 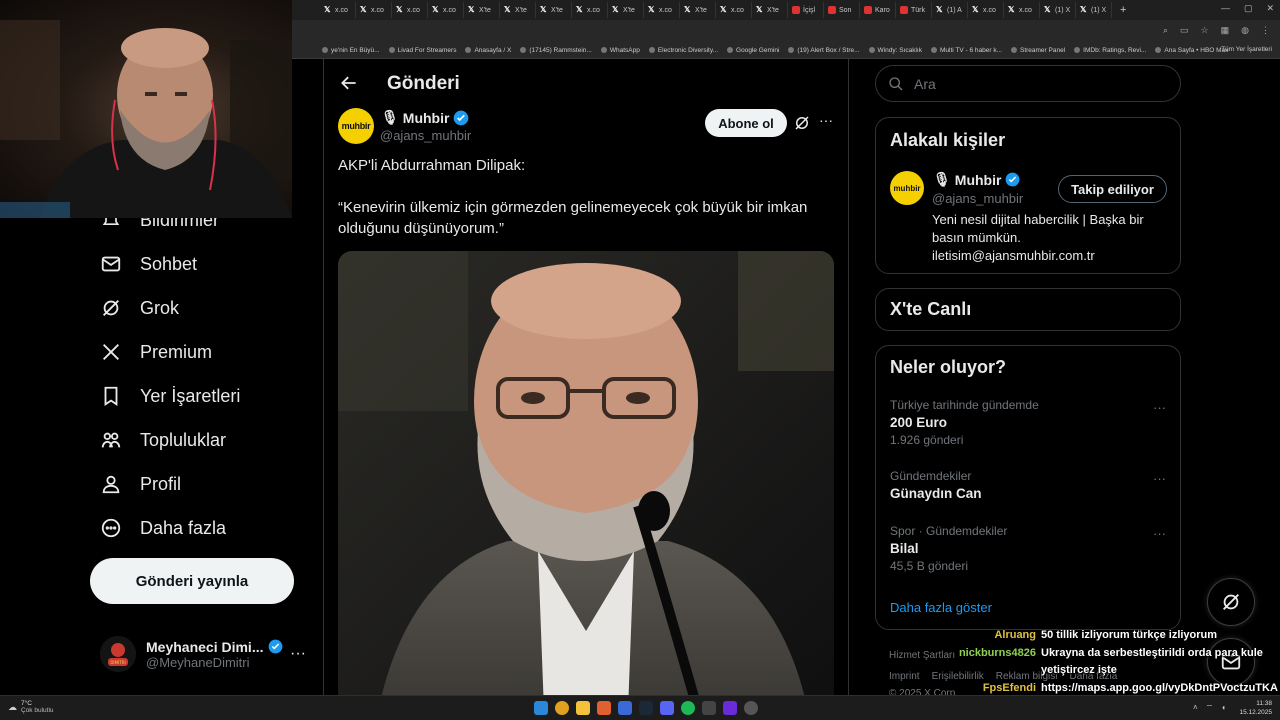 What do you see at coordinates (541, 708) in the screenshot?
I see `start-icon` at bounding box center [541, 708].